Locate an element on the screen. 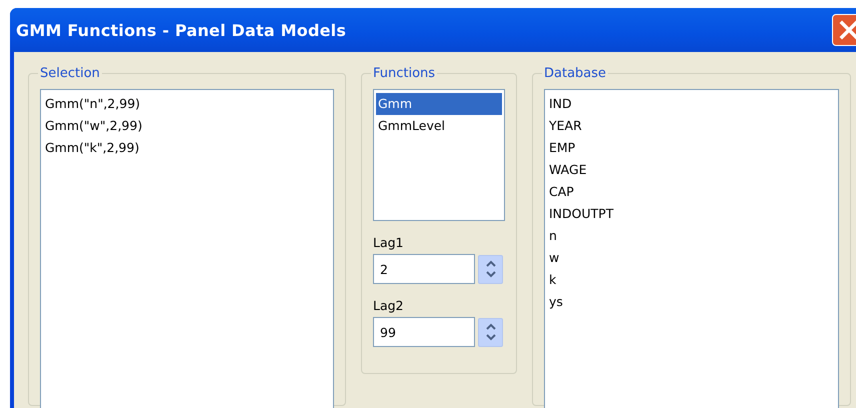 The width and height of the screenshot is (856, 408). list-item: k is located at coordinates (691, 280).